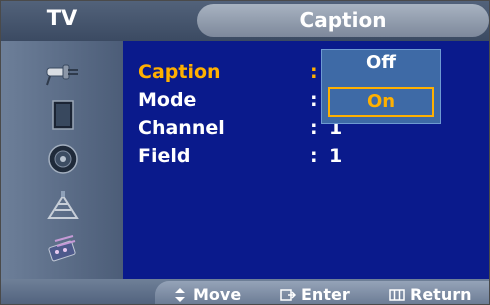 The height and width of the screenshot is (305, 490). Describe the element at coordinates (314, 72) in the screenshot. I see `caption-row-colon: :` at that location.